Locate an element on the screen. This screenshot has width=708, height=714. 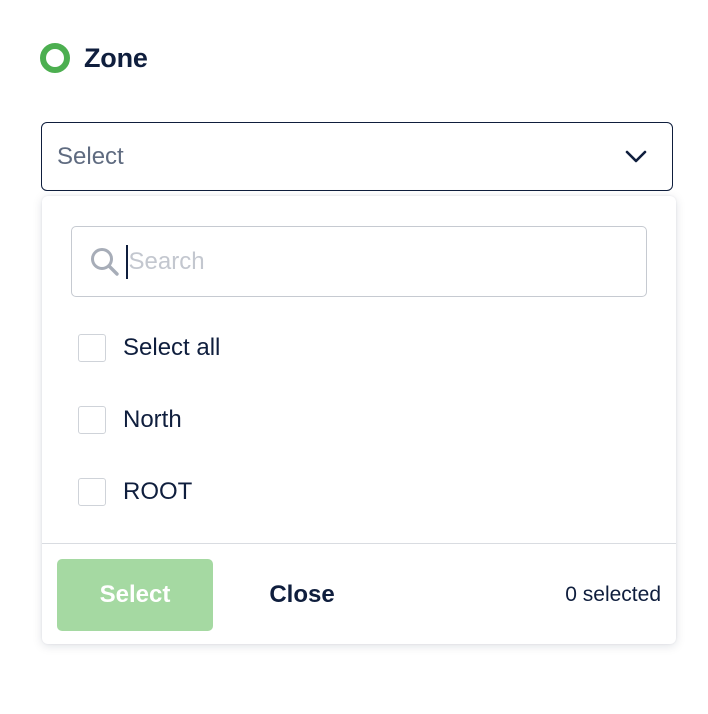
status-dot-icon is located at coordinates (55, 58).